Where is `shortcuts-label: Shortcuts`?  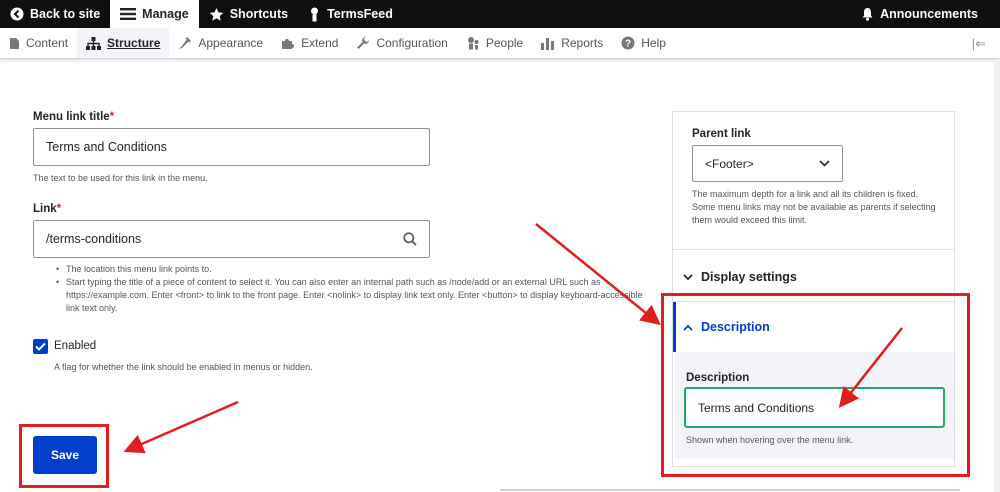 shortcuts-label: Shortcuts is located at coordinates (259, 14).